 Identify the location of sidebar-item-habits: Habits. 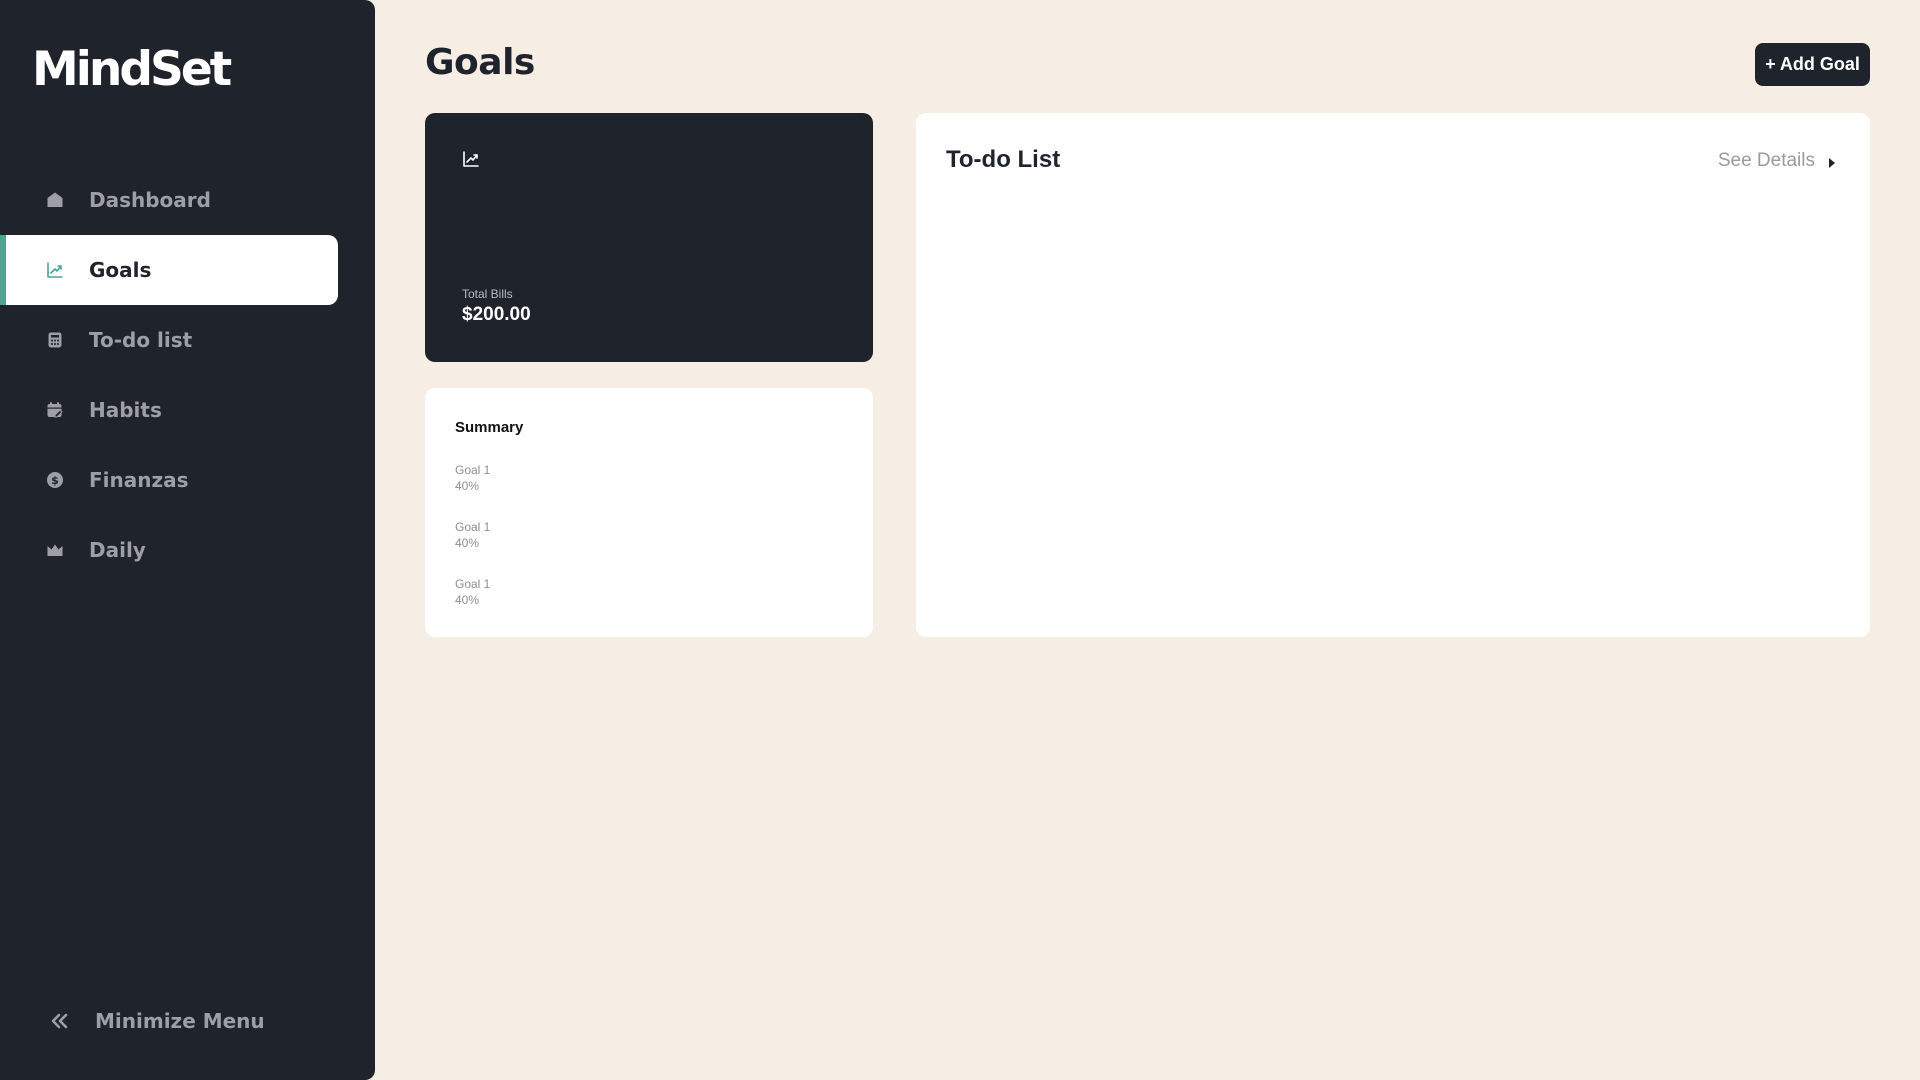
(169, 410).